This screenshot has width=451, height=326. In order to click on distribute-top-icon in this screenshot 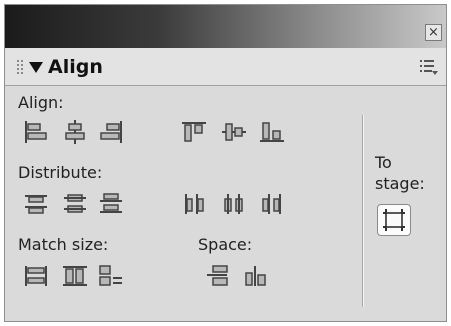, I will do `click(36, 204)`.